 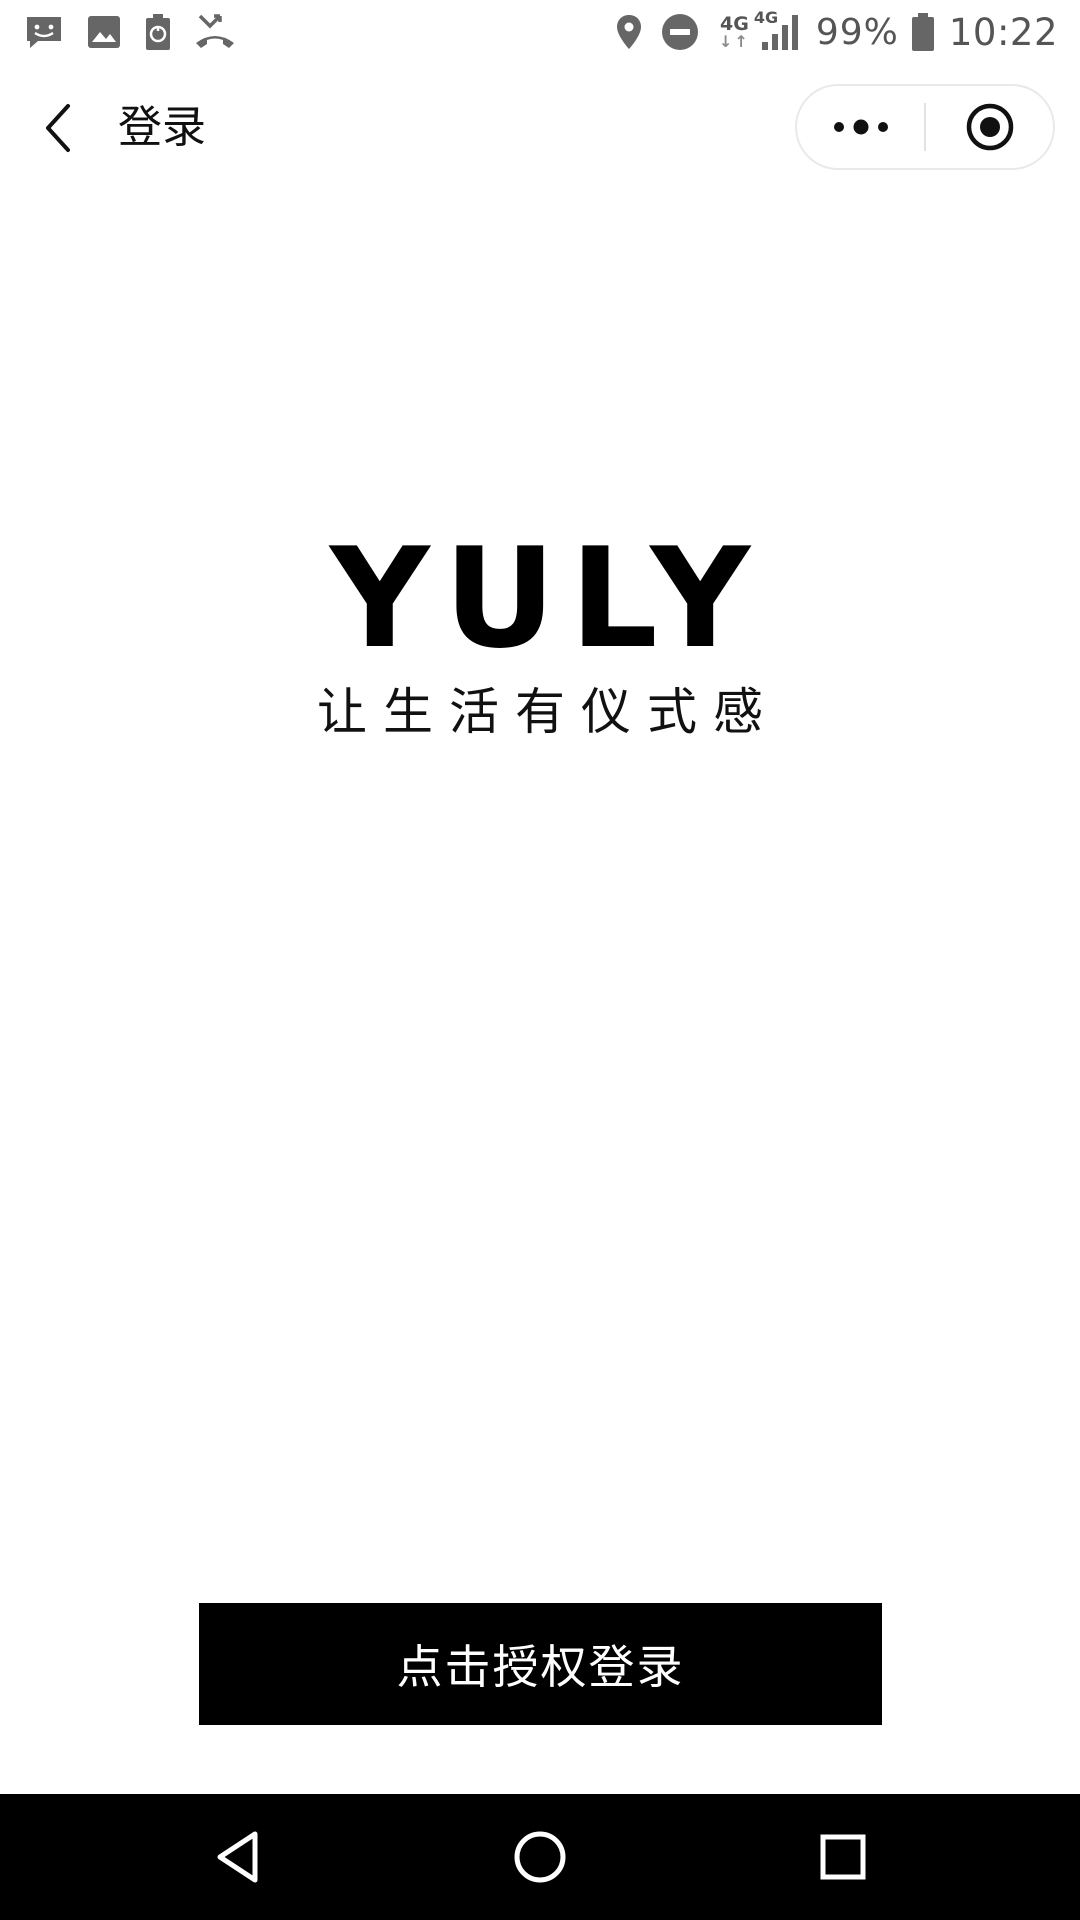 What do you see at coordinates (923, 32) in the screenshot?
I see `battery-icon` at bounding box center [923, 32].